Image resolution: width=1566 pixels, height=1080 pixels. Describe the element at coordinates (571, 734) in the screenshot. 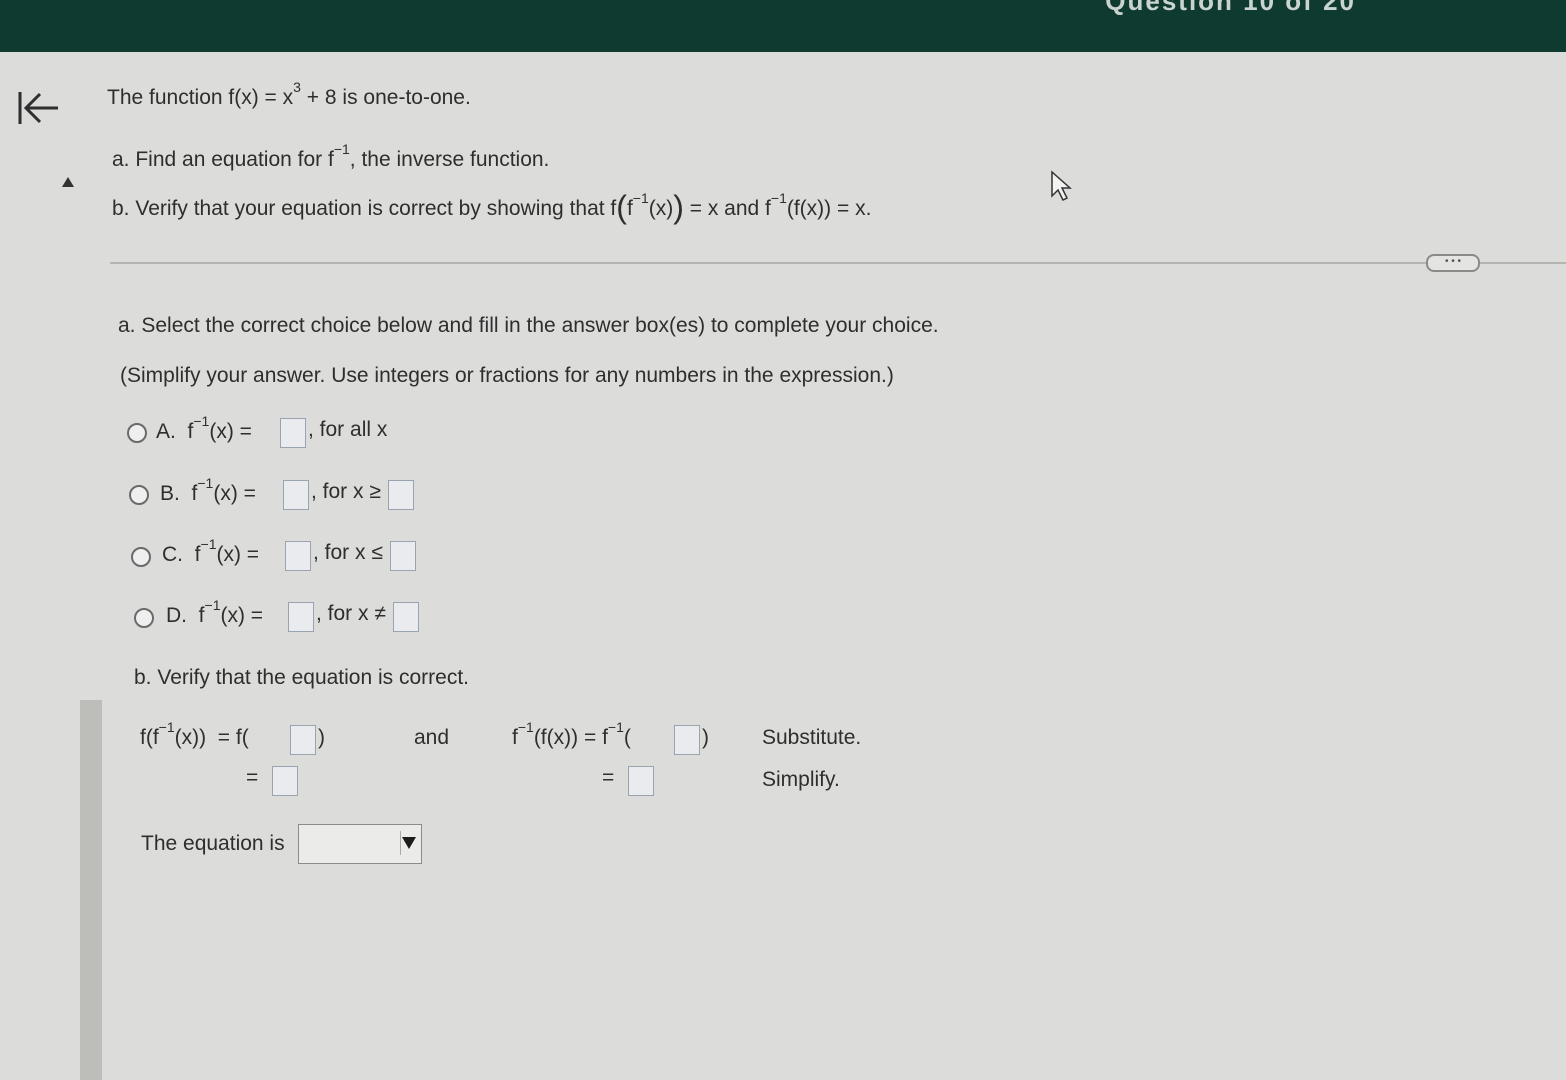

I see `right-verify-expression: f−1(f(x)) = f−1(` at that location.